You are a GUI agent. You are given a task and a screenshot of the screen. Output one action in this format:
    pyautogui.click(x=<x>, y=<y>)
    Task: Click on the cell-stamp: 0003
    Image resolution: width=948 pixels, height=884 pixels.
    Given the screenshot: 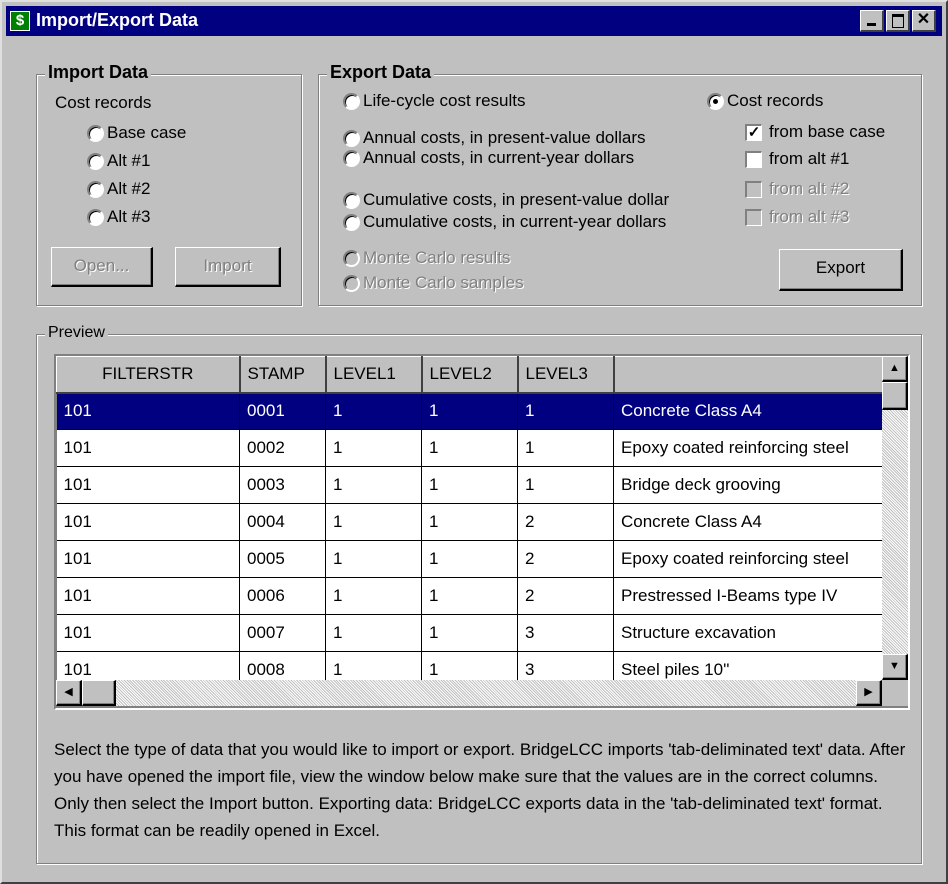 What is the action you would take?
    pyautogui.click(x=282, y=485)
    